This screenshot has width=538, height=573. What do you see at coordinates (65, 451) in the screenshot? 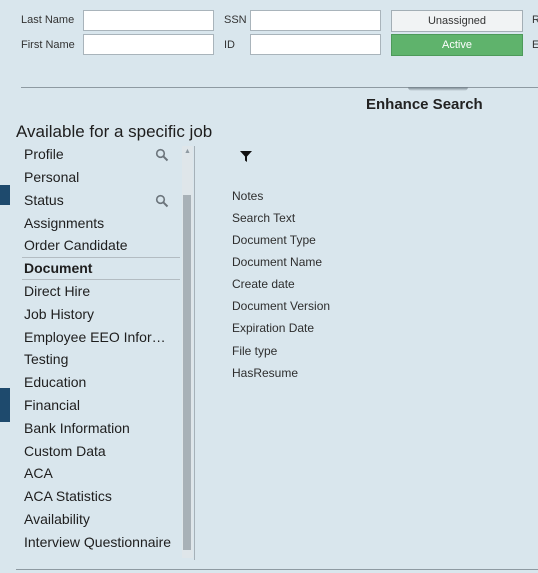
I see `category-item: Custom Data` at bounding box center [65, 451].